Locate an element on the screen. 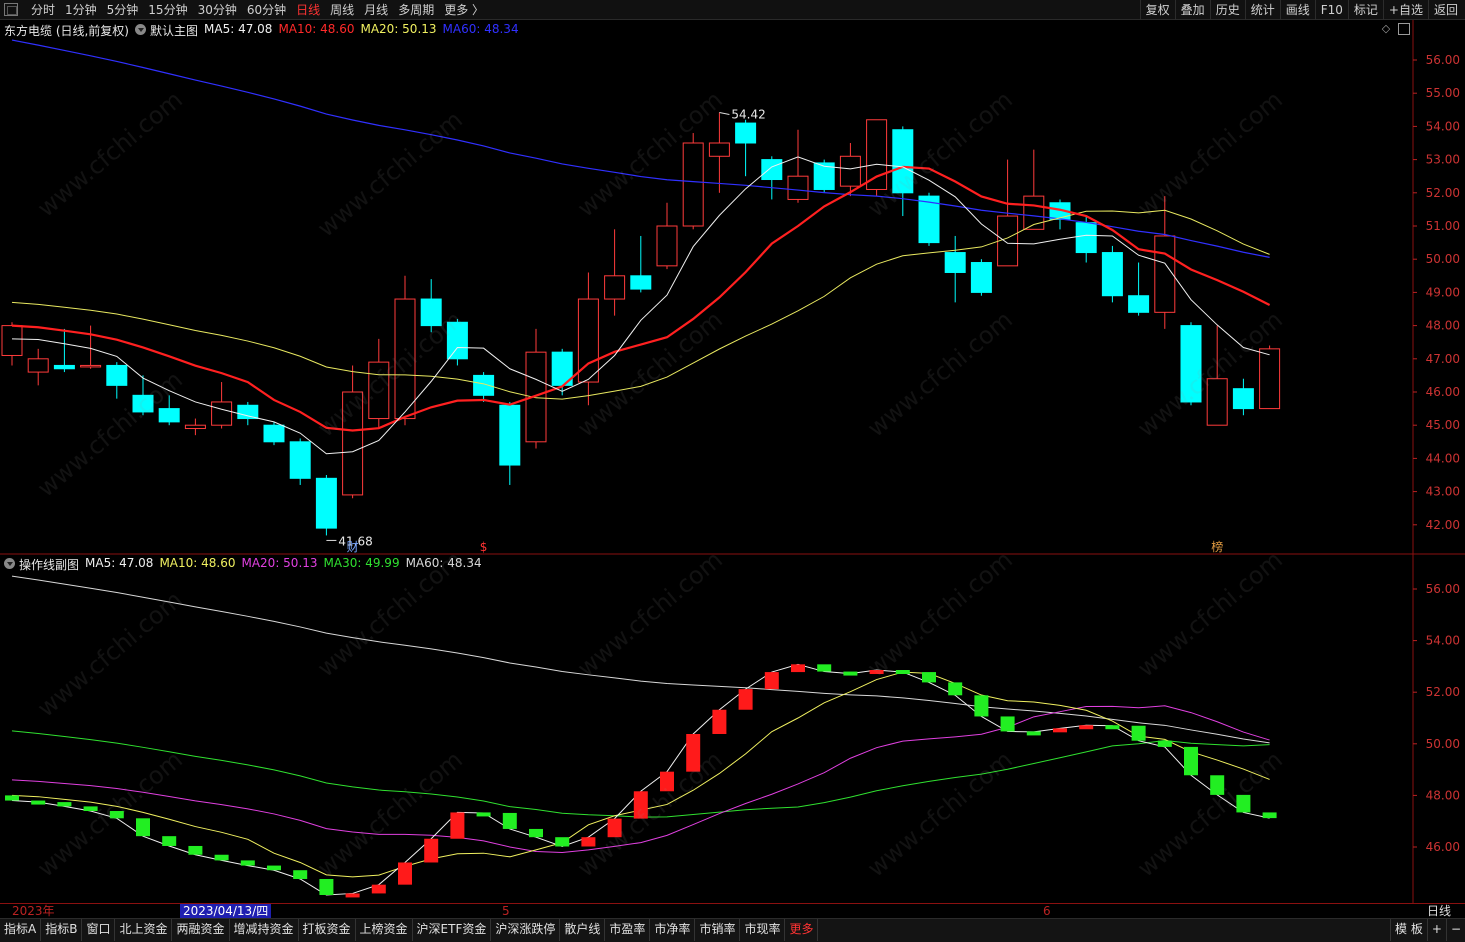  right-tools: 复权 叠加 历史 统计 画线 F10 标记 +自选 返回 is located at coordinates (1301, 10).